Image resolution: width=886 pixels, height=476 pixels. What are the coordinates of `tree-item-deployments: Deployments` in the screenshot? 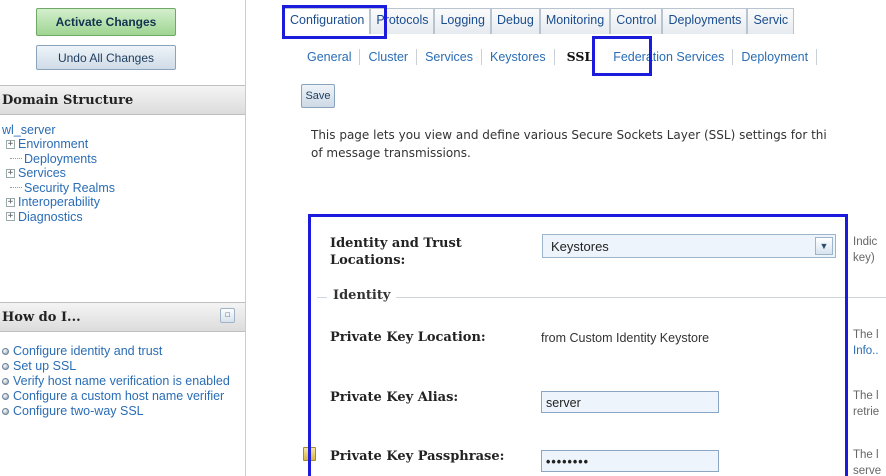 It's located at (122, 159).